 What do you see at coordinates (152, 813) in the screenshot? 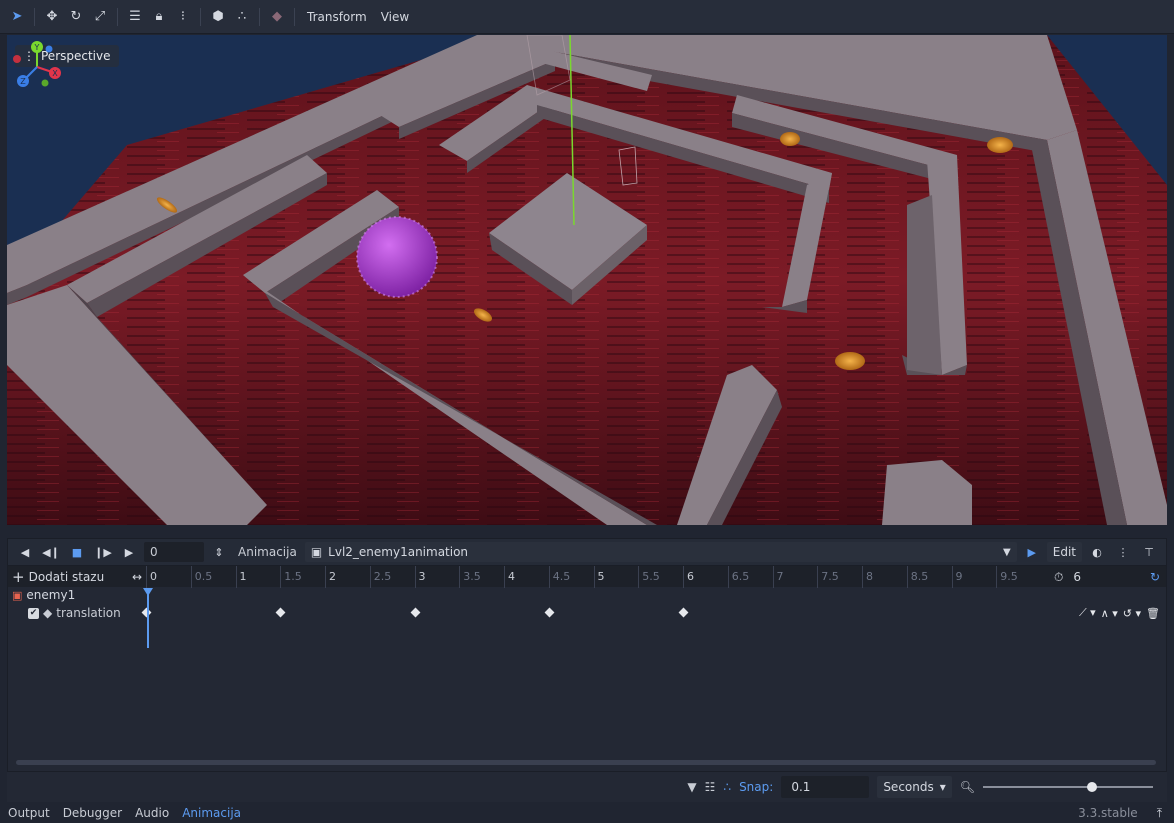
I see `tab-audio: Audio` at bounding box center [152, 813].